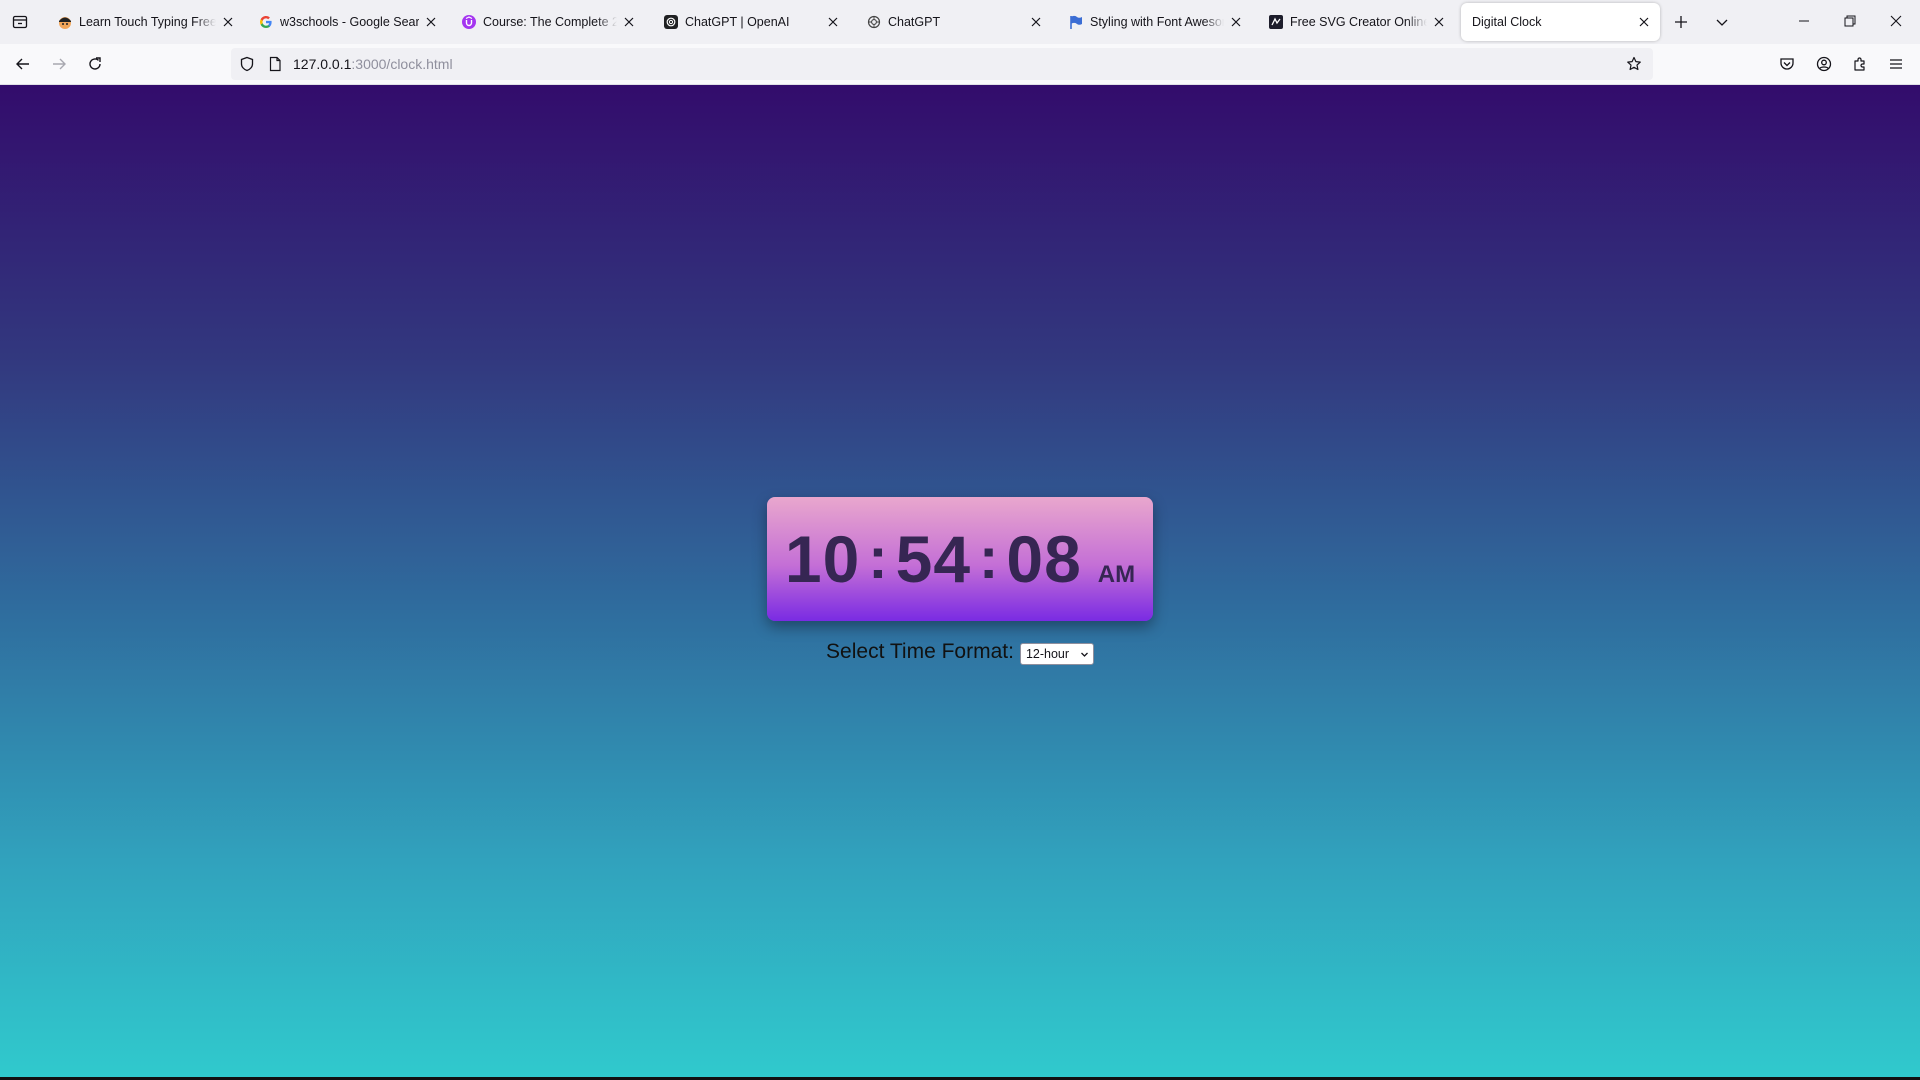  Describe the element at coordinates (275, 64) in the screenshot. I see `page-icon` at that location.